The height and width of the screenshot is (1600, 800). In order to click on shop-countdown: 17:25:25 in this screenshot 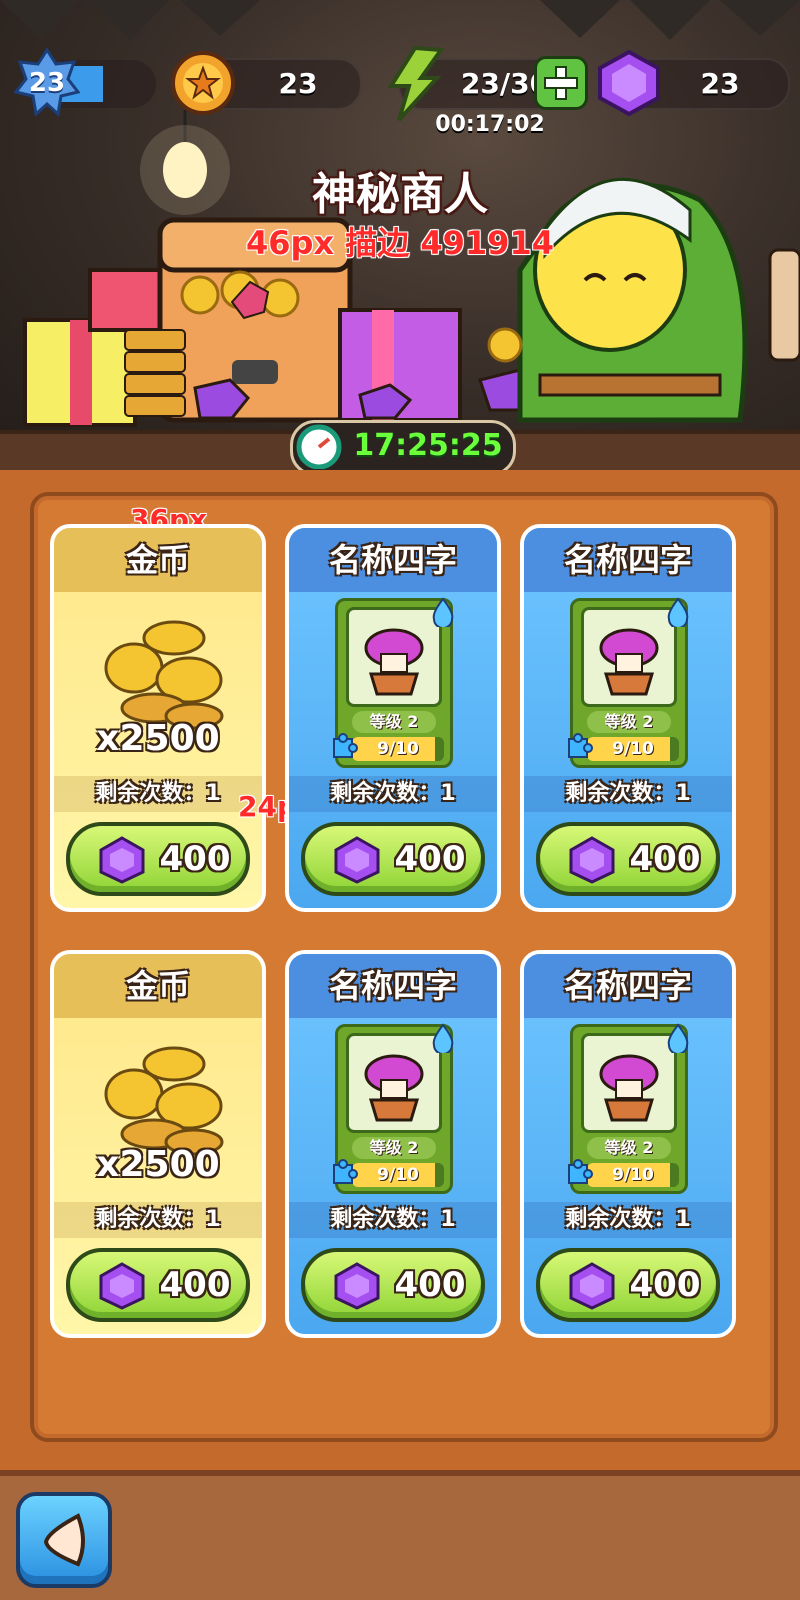, I will do `click(403, 448)`.